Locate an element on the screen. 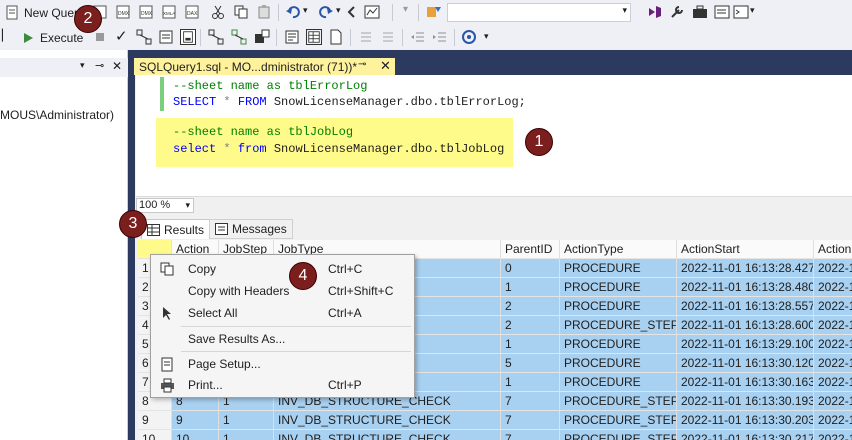 The width and height of the screenshot is (852, 440). results-to-text-icon is located at coordinates (292, 37).